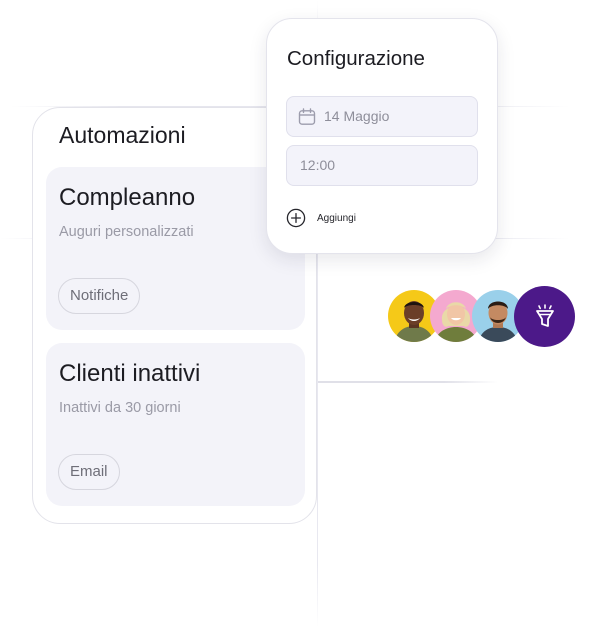 Image resolution: width=594 pixels, height=628 pixels. What do you see at coordinates (382, 165) in the screenshot?
I see `time-field: 12:00` at bounding box center [382, 165].